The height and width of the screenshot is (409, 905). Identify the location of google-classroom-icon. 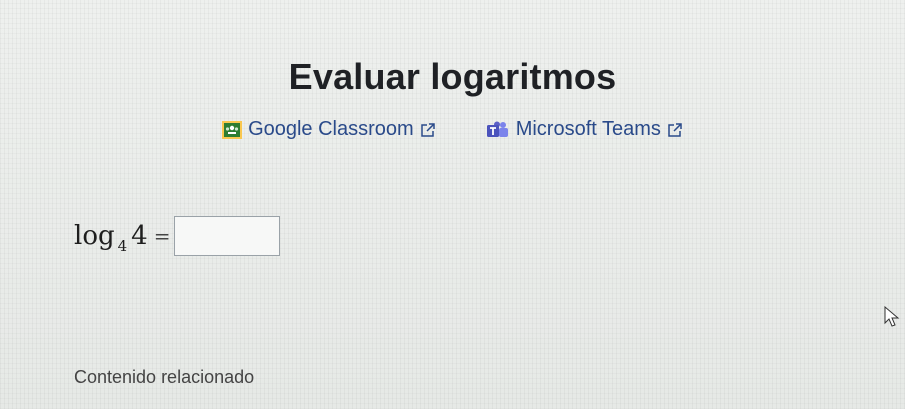
(232, 129).